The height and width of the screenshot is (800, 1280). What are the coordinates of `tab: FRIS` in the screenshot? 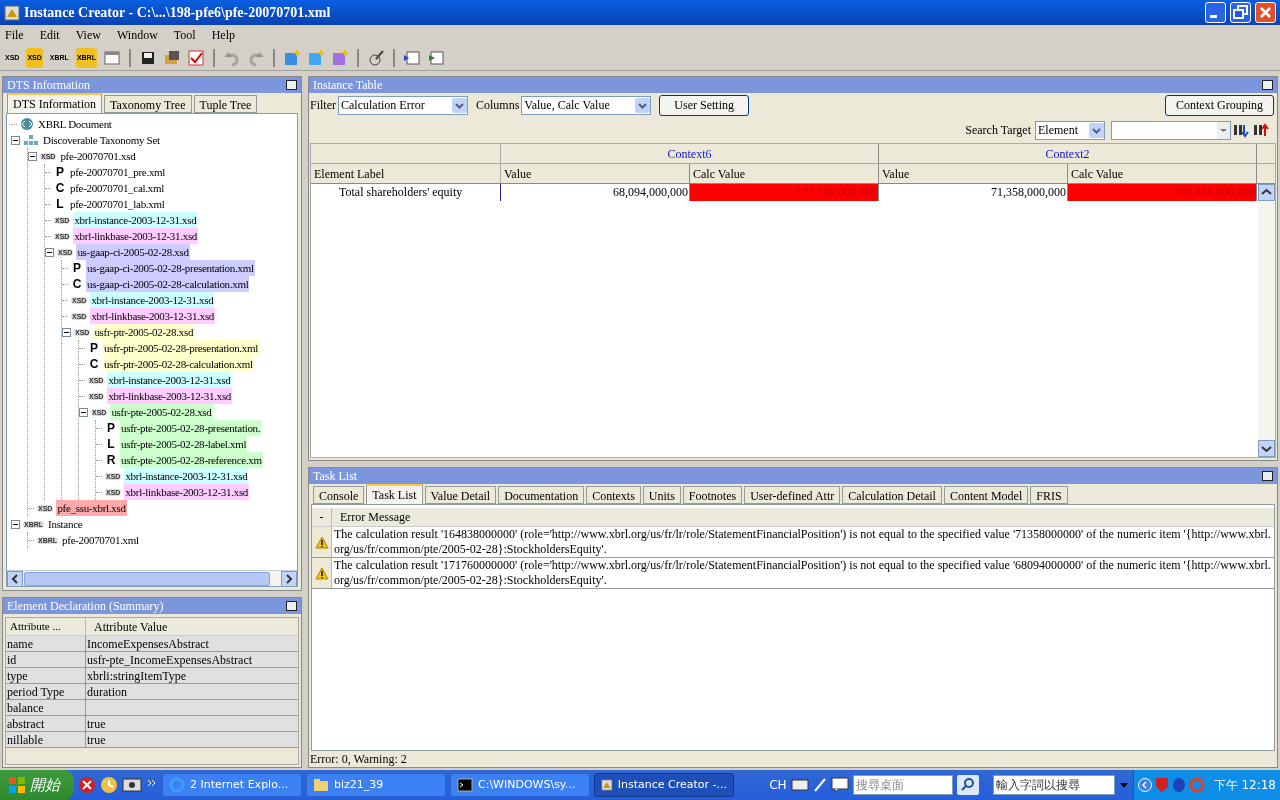 It's located at (1049, 495).